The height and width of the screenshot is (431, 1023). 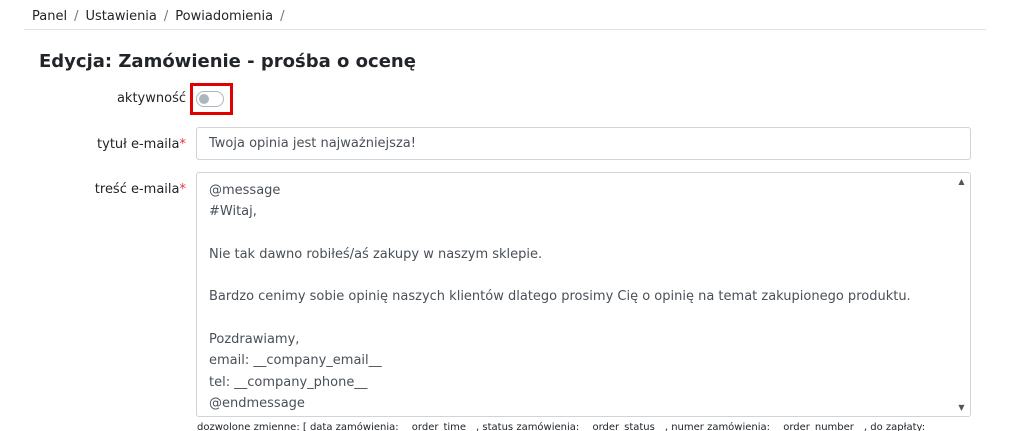 I want to click on email-body-label-text: treść e-maila, so click(x=137, y=189).